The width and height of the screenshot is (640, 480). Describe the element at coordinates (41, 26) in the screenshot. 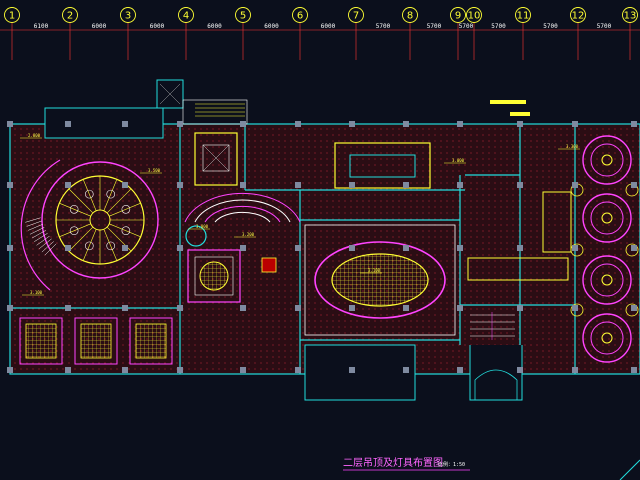

I see `dimension-label: 6100` at that location.